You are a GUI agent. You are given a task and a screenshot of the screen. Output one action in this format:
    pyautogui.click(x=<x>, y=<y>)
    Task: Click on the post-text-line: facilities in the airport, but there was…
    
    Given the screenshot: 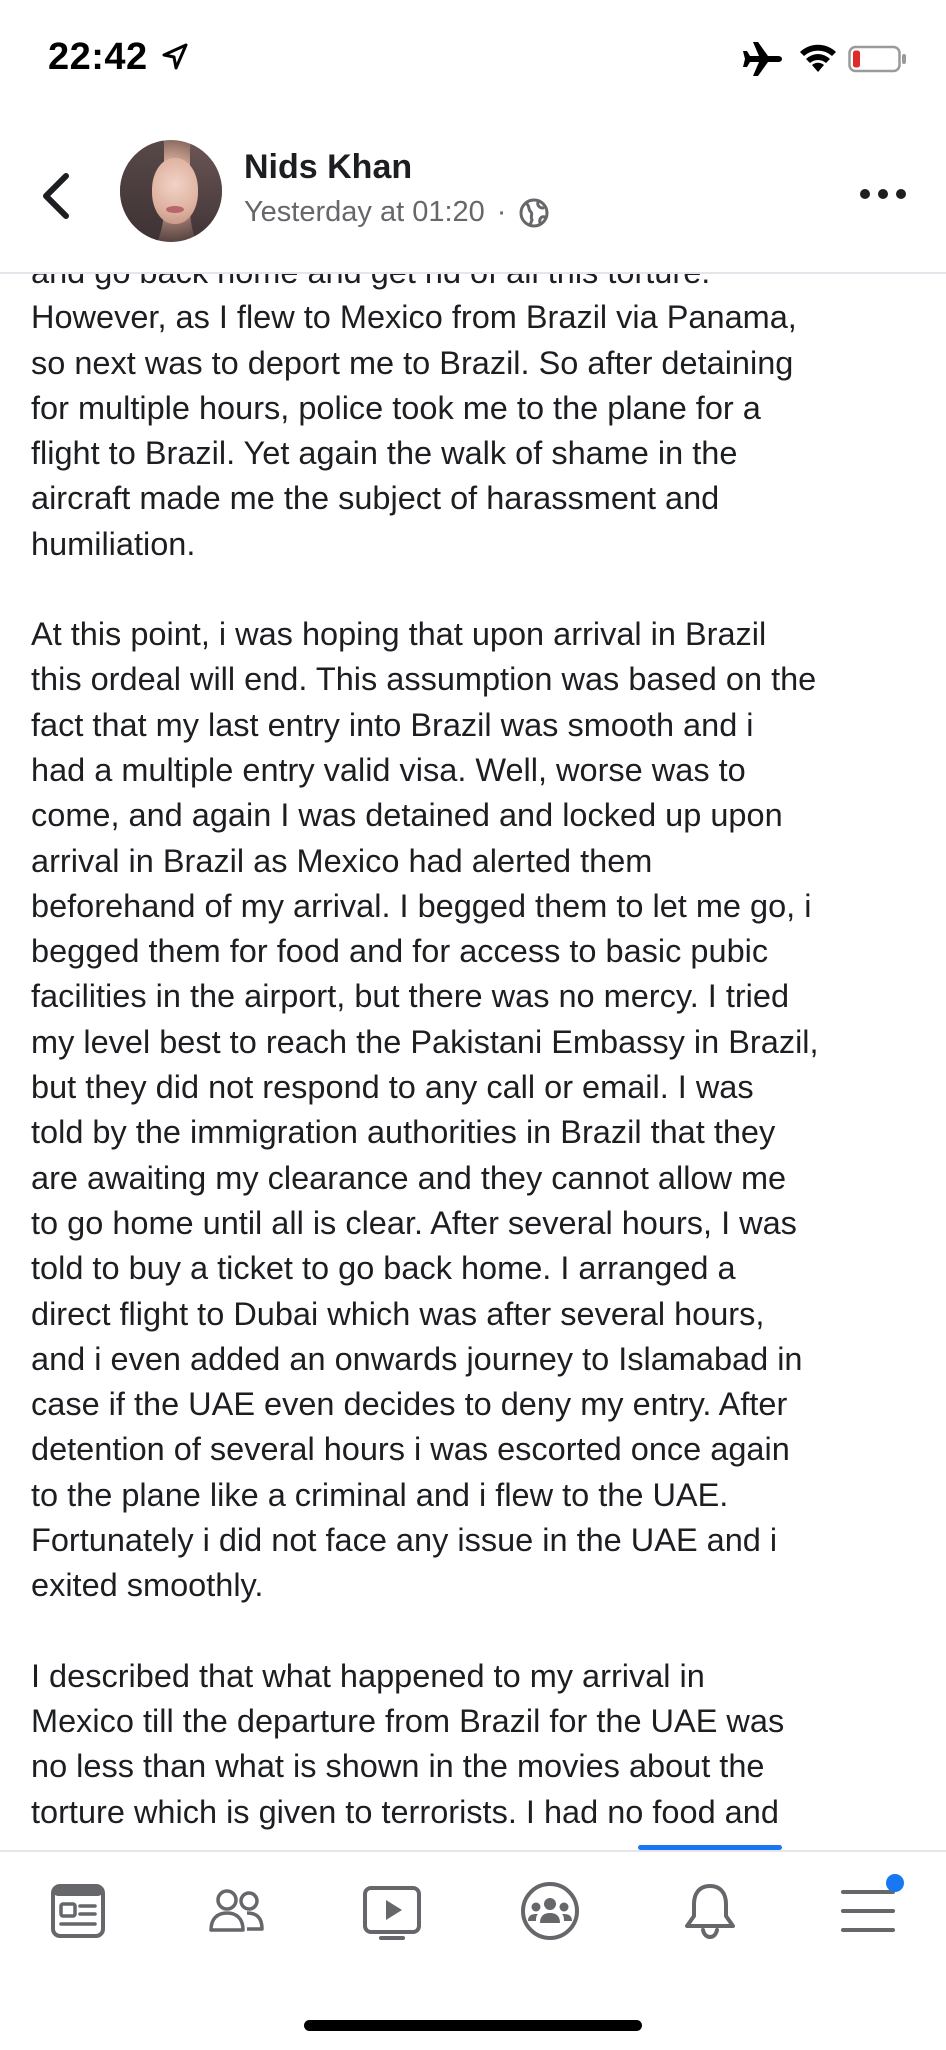 What is the action you would take?
    pyautogui.click(x=410, y=996)
    